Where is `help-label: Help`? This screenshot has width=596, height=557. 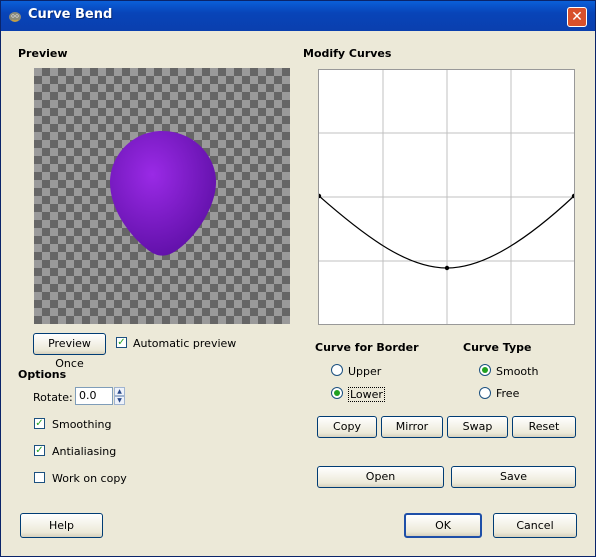
help-label: Help is located at coordinates (61, 525).